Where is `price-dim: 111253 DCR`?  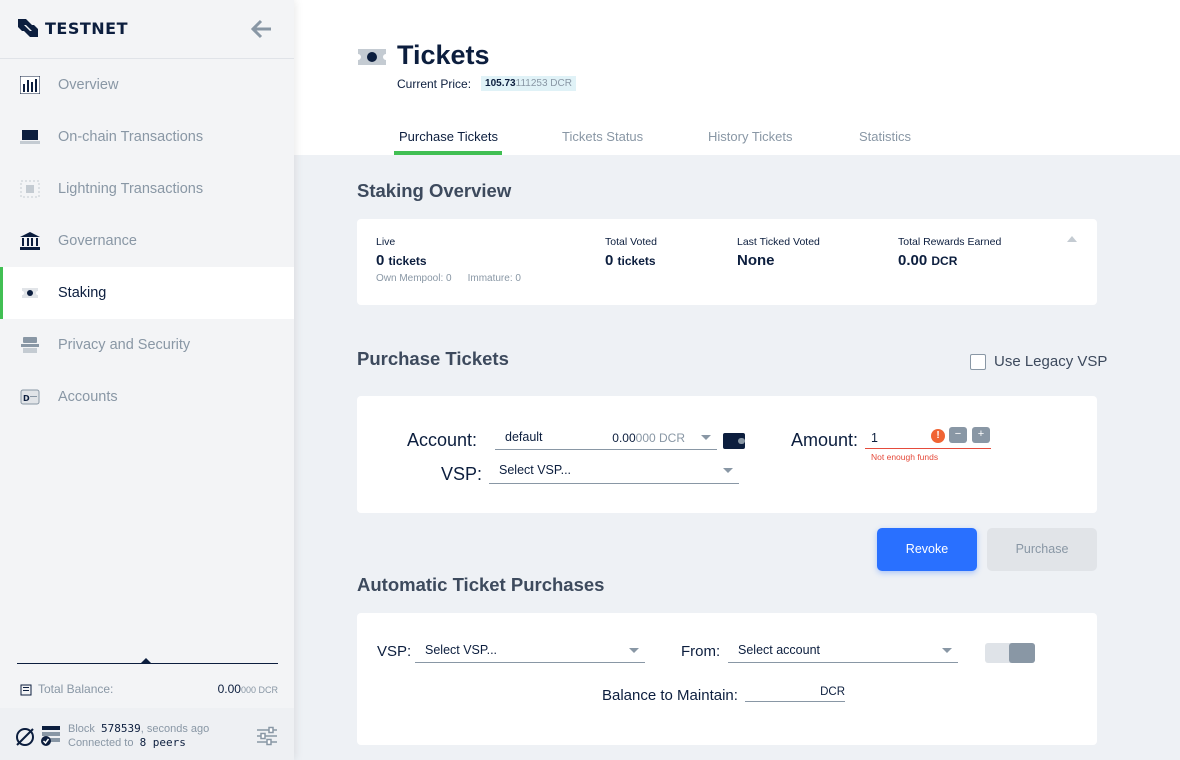 price-dim: 111253 DCR is located at coordinates (543, 83).